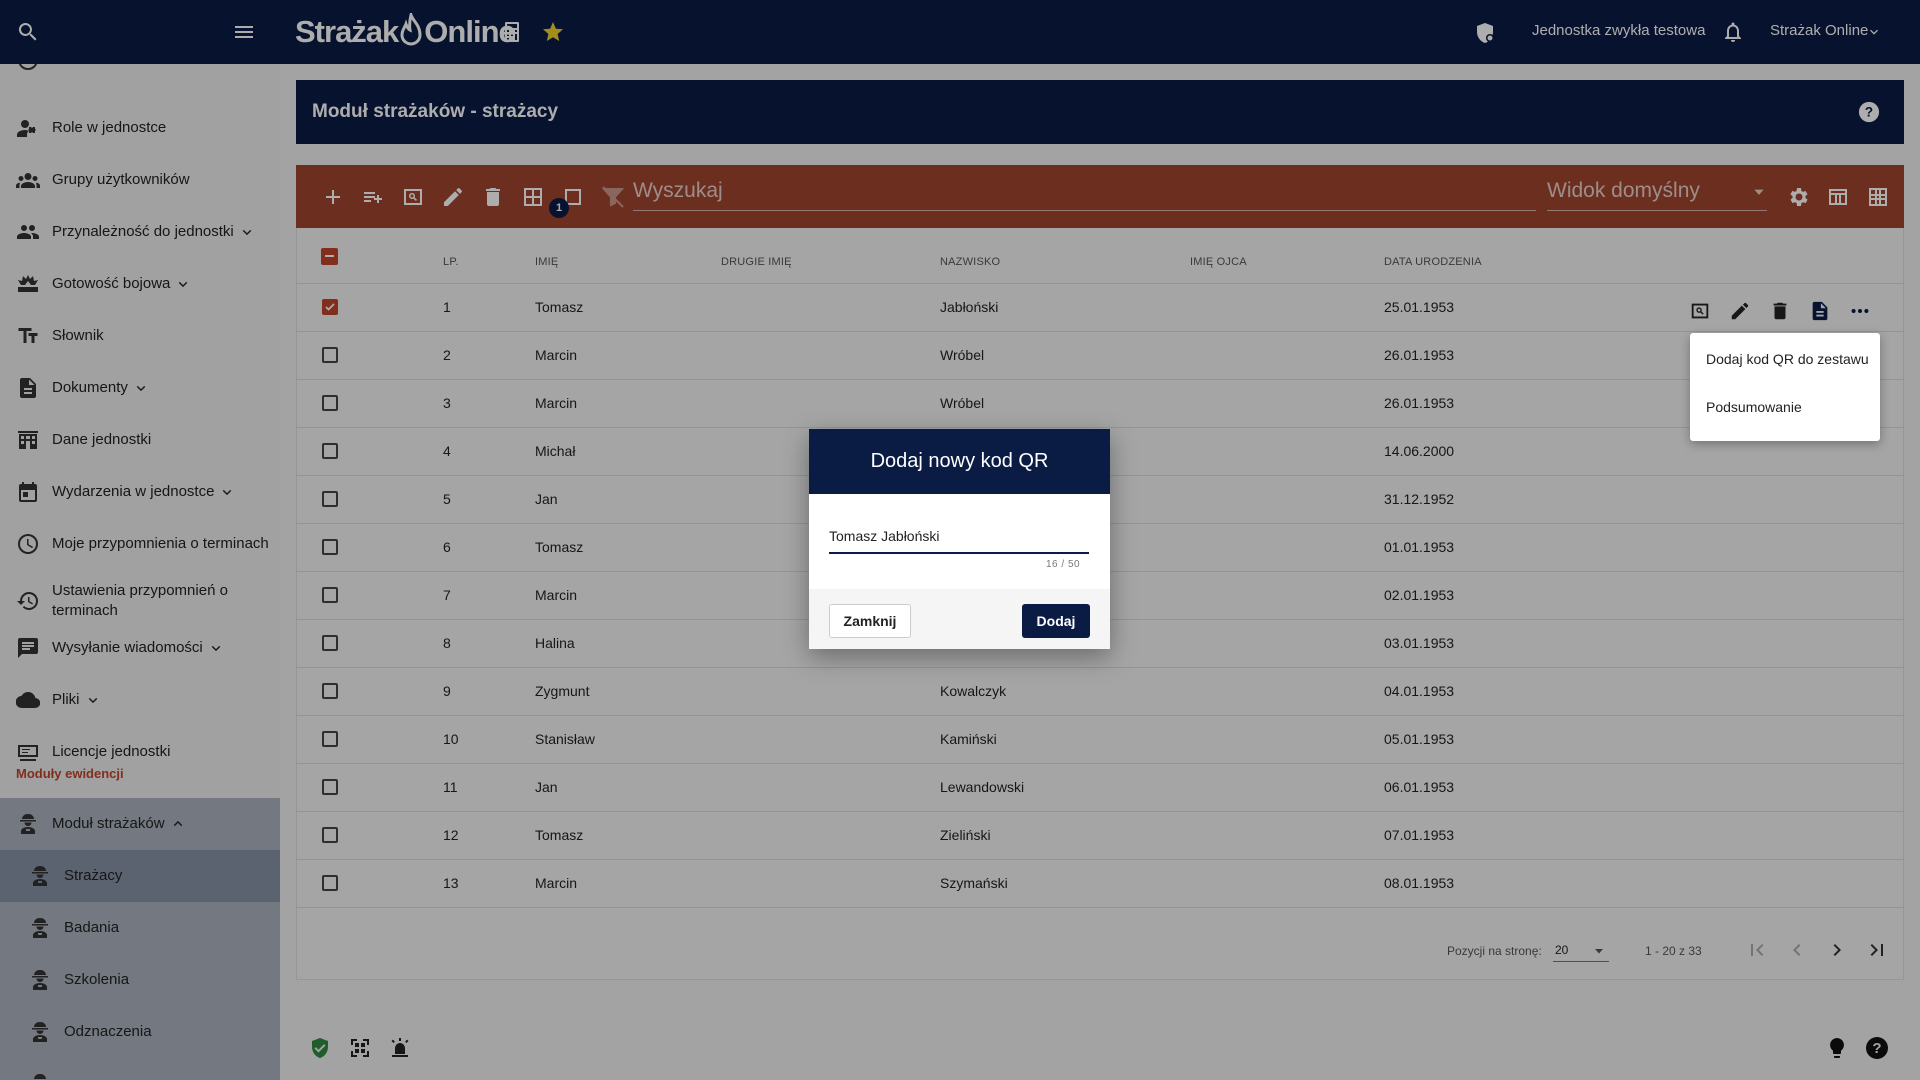 Image resolution: width=1920 pixels, height=1080 pixels. I want to click on qr-name-input: Tomasz Jabłoński, so click(884, 536).